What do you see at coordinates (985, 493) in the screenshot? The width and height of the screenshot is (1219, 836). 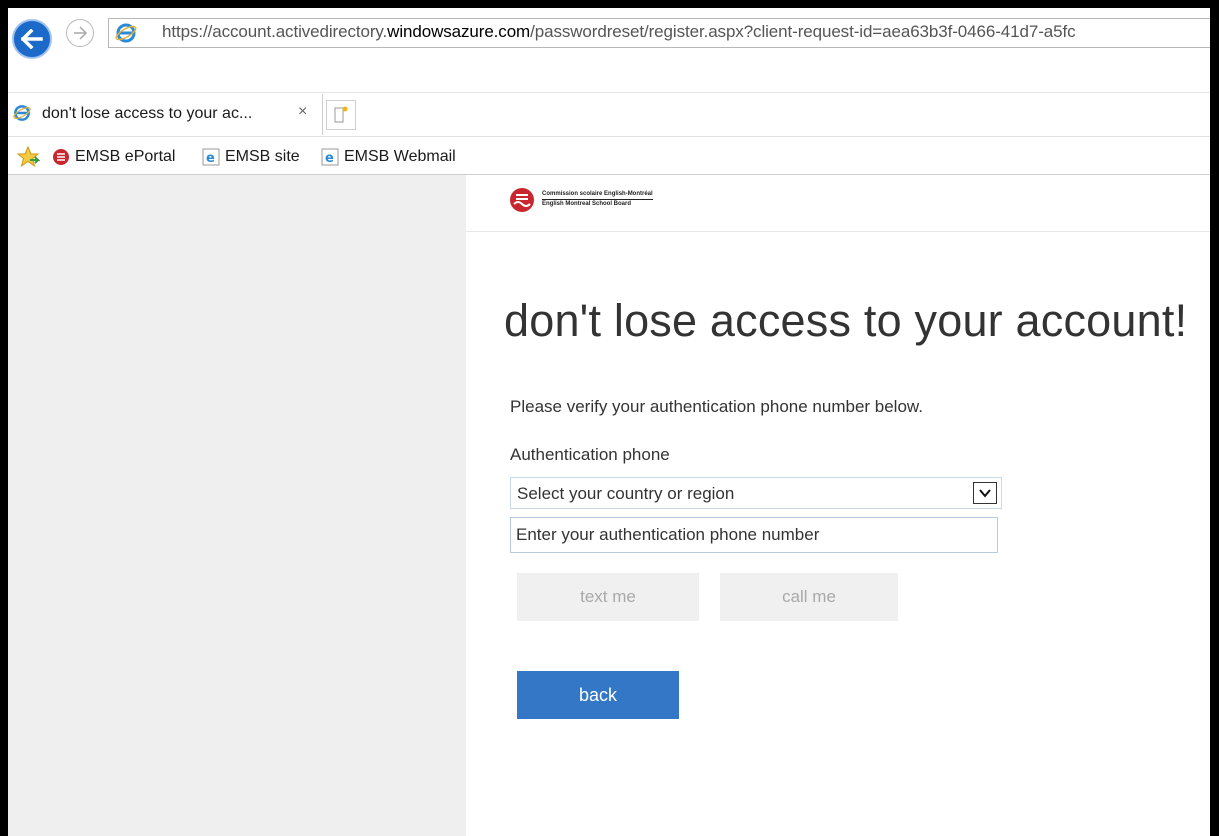 I see `chevron-down-icon` at bounding box center [985, 493].